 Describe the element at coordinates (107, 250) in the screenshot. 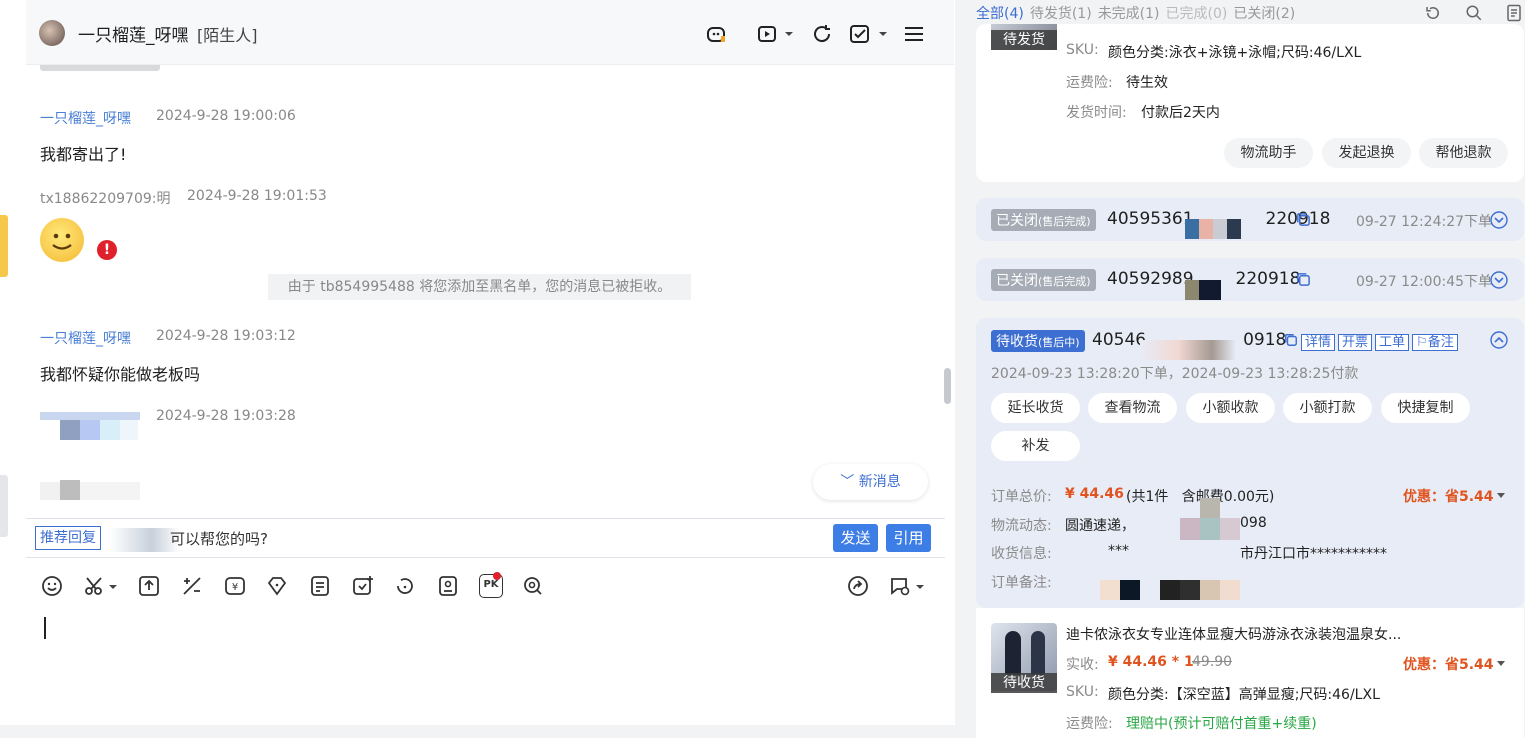

I see `send-failed-icon: !` at that location.